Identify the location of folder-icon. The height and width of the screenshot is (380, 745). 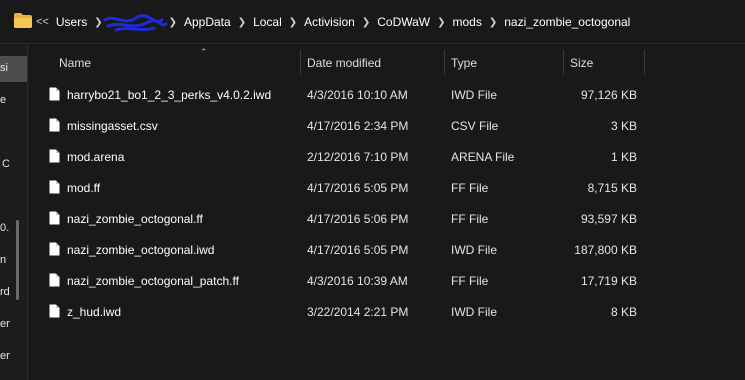
(23, 20).